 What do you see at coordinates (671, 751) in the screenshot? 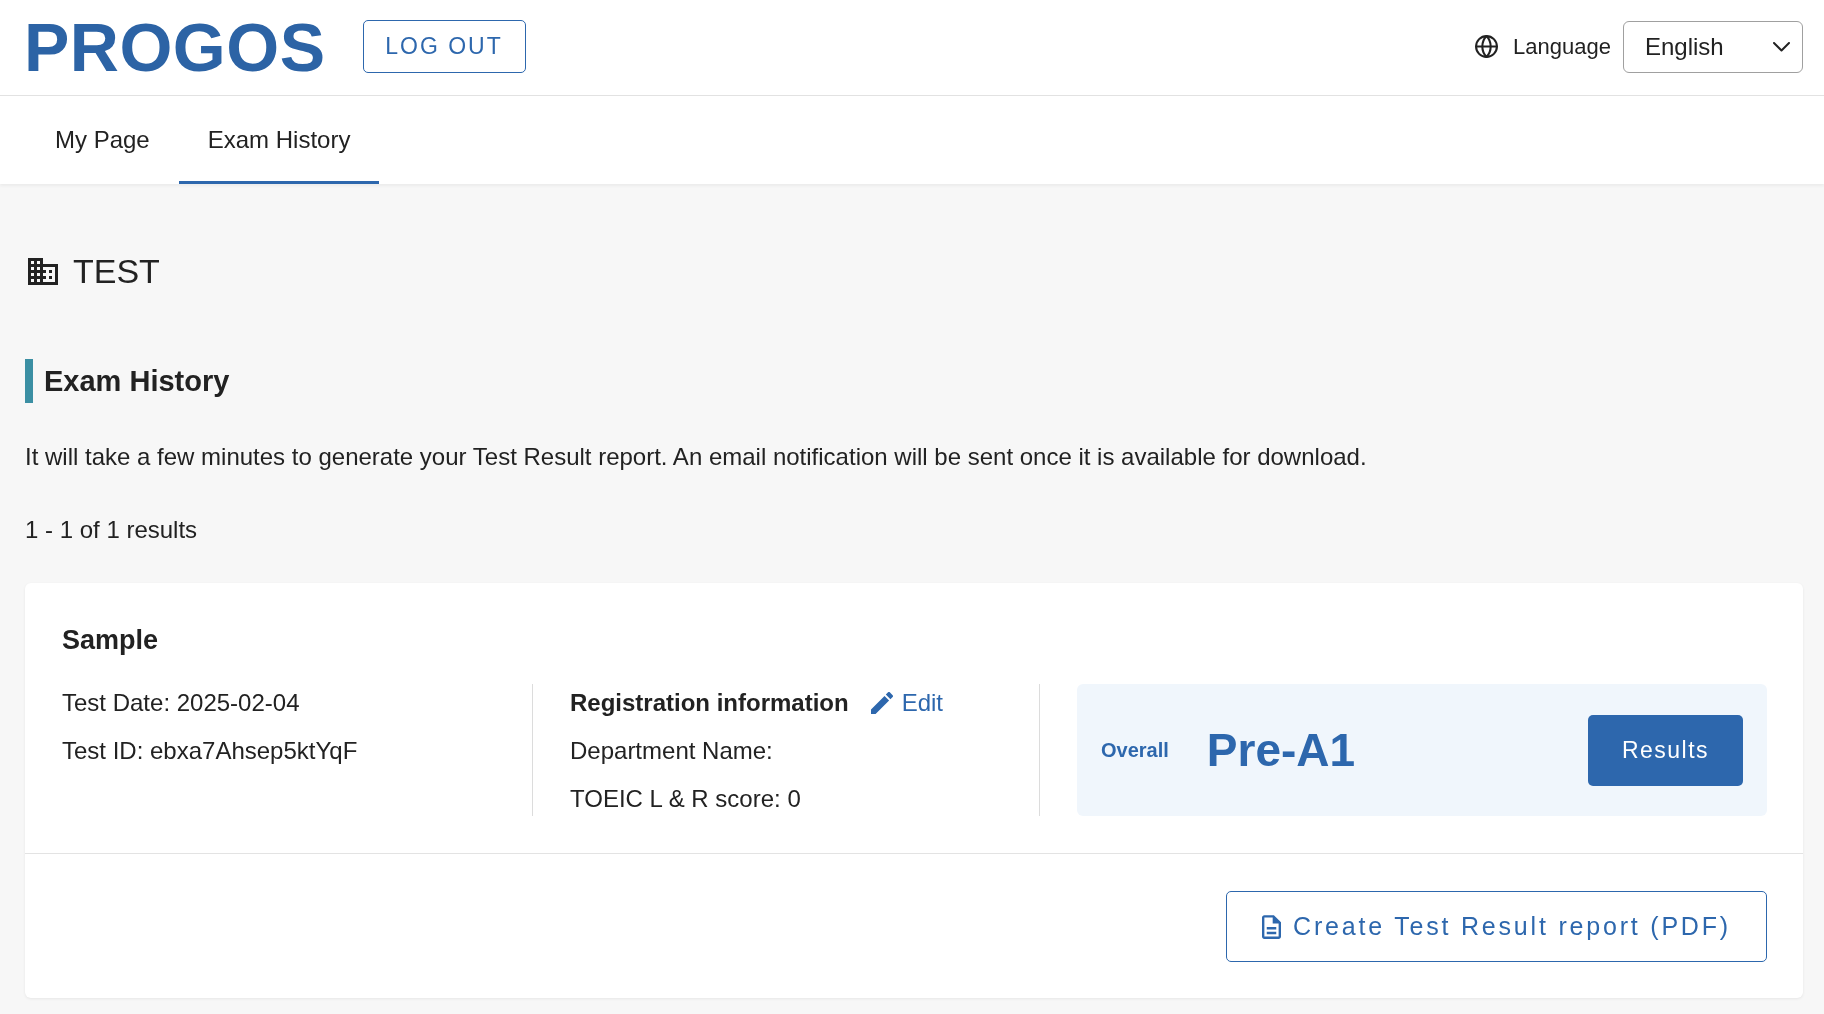
I see `registration-field: Department Name:` at bounding box center [671, 751].